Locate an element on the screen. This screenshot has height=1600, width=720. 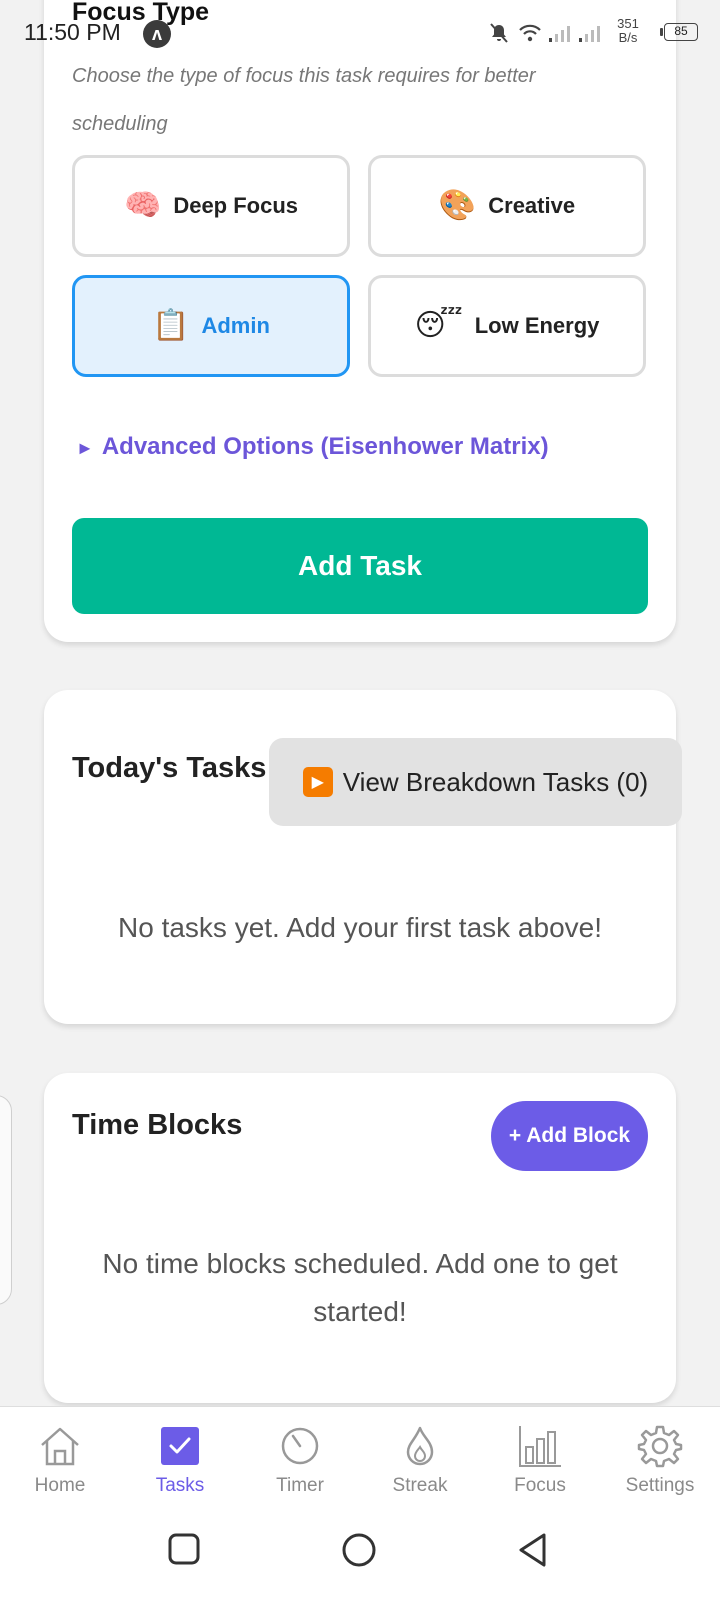
tasks-empty-message: No tasks yet. Add your first task above! is located at coordinates (360, 927).